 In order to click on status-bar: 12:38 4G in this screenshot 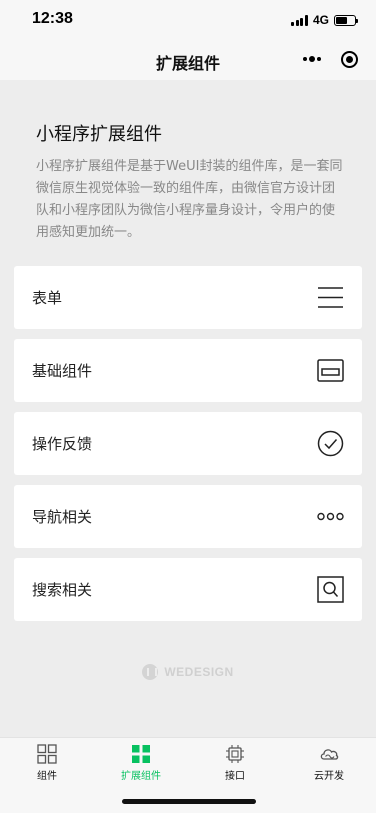, I will do `click(188, 20)`.